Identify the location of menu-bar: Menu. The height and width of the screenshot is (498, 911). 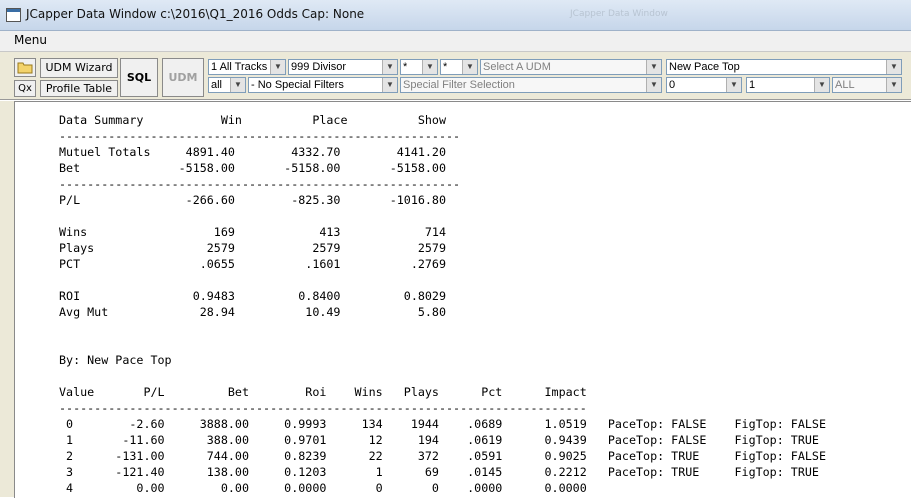
(455, 41).